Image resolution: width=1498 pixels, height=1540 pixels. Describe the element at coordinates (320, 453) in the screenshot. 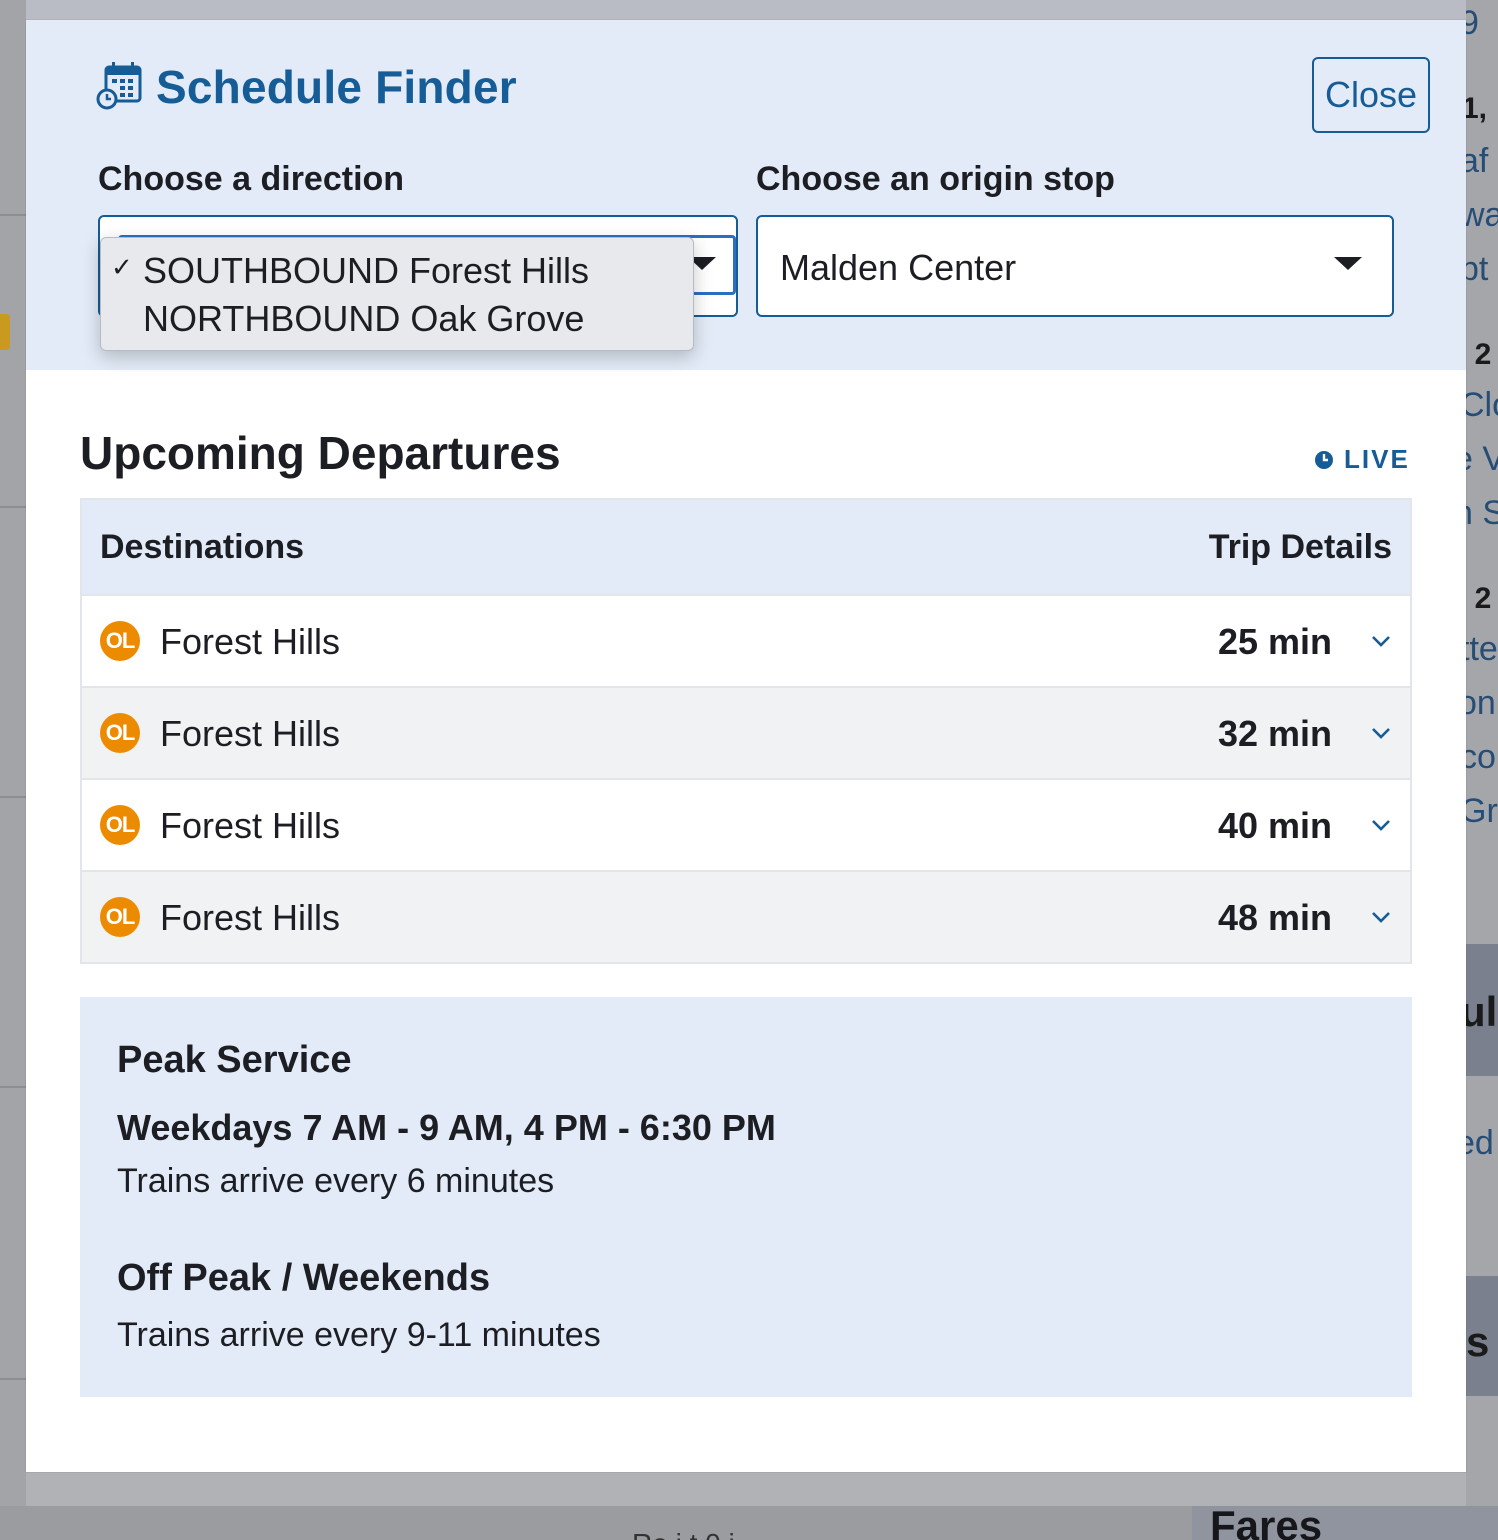

I see `upcoming-departures-title: Upcoming Departures` at that location.